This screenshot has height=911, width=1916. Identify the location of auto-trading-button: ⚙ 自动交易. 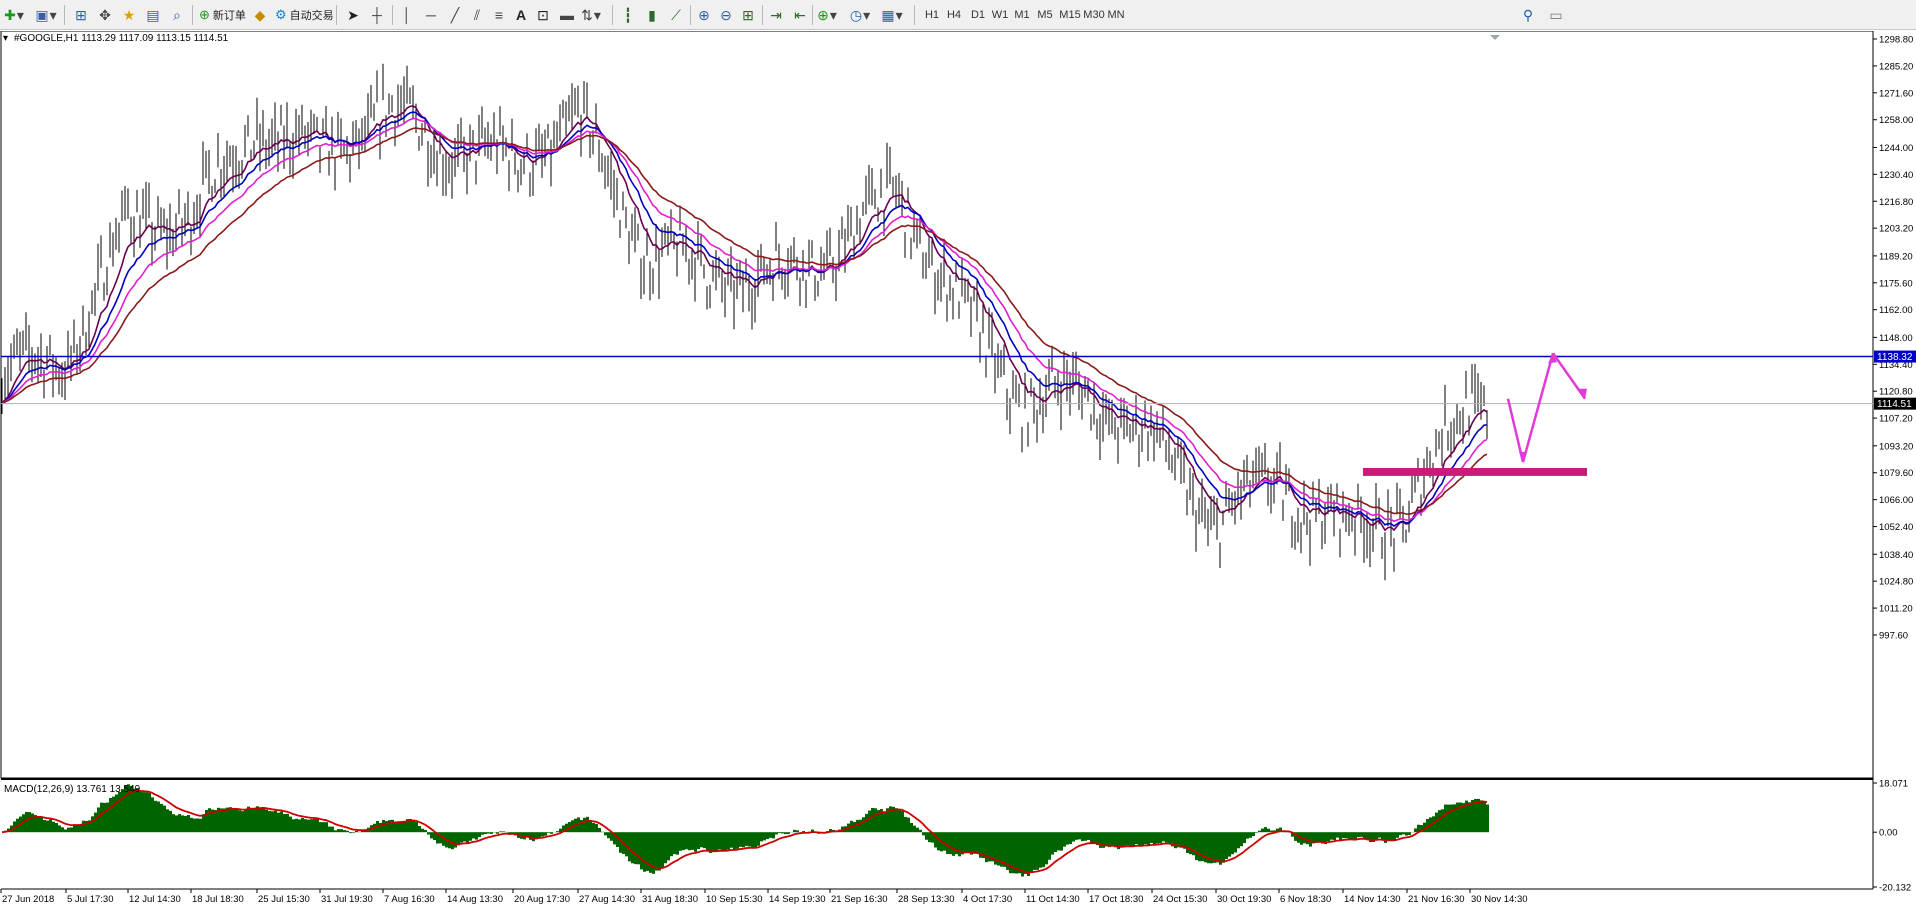
(304, 15).